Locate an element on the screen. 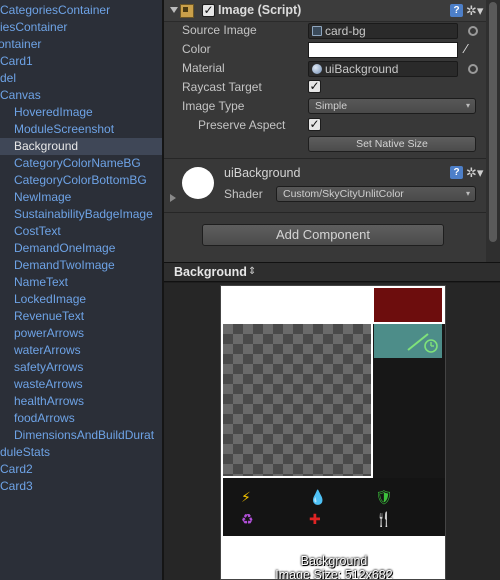 This screenshot has width=500, height=580. hierarchy-item: Canvas is located at coordinates (20, 95).